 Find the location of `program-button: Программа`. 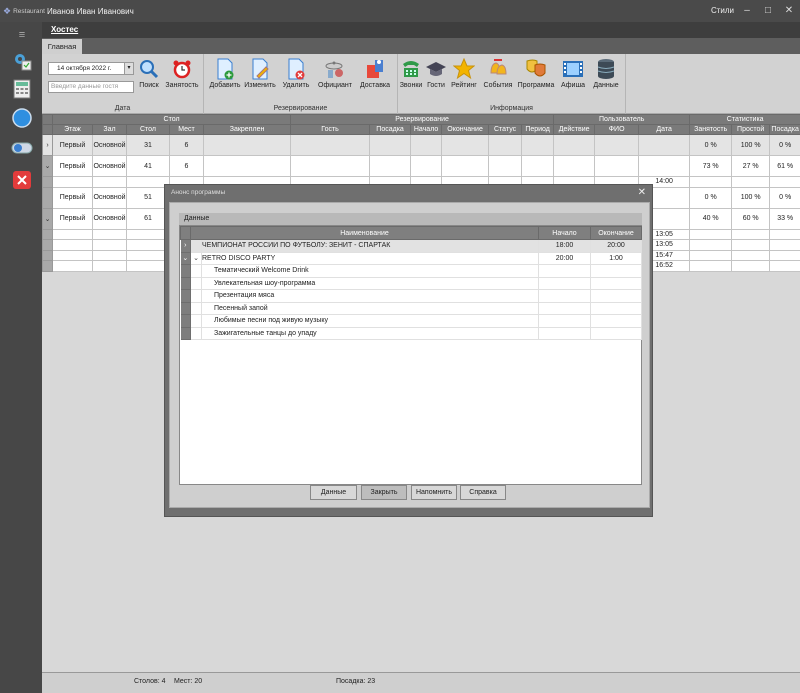

program-button: Программа is located at coordinates (536, 73).